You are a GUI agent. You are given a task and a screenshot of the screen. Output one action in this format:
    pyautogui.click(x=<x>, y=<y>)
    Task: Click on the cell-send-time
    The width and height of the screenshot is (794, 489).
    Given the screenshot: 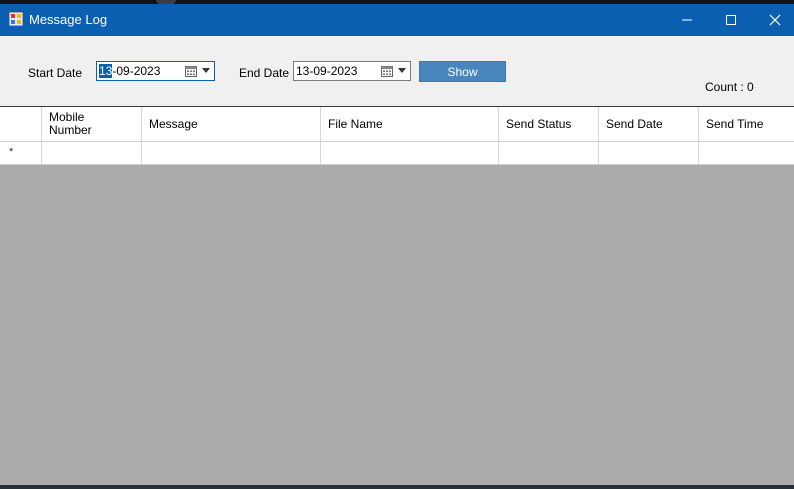 What is the action you would take?
    pyautogui.click(x=746, y=153)
    